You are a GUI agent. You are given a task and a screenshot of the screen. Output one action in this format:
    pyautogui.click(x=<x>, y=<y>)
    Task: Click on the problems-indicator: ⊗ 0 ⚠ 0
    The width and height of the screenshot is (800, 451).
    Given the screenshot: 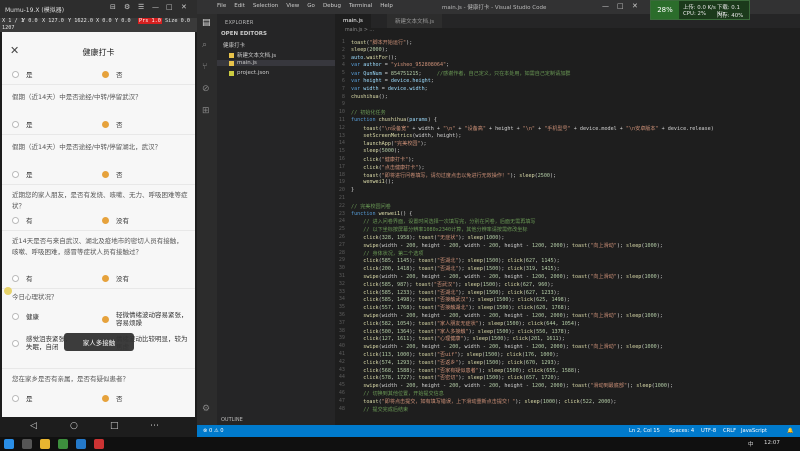 What is the action you would take?
    pyautogui.click(x=213, y=431)
    